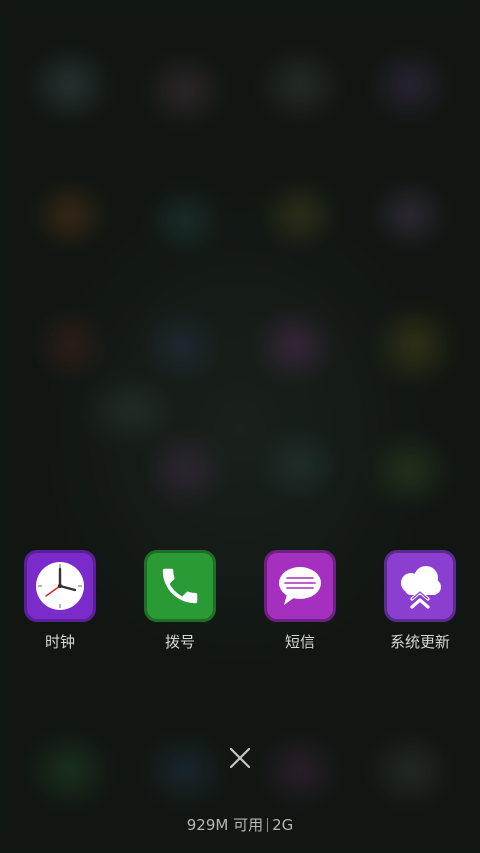 This screenshot has width=480, height=853. I want to click on close-icon, so click(240, 758).